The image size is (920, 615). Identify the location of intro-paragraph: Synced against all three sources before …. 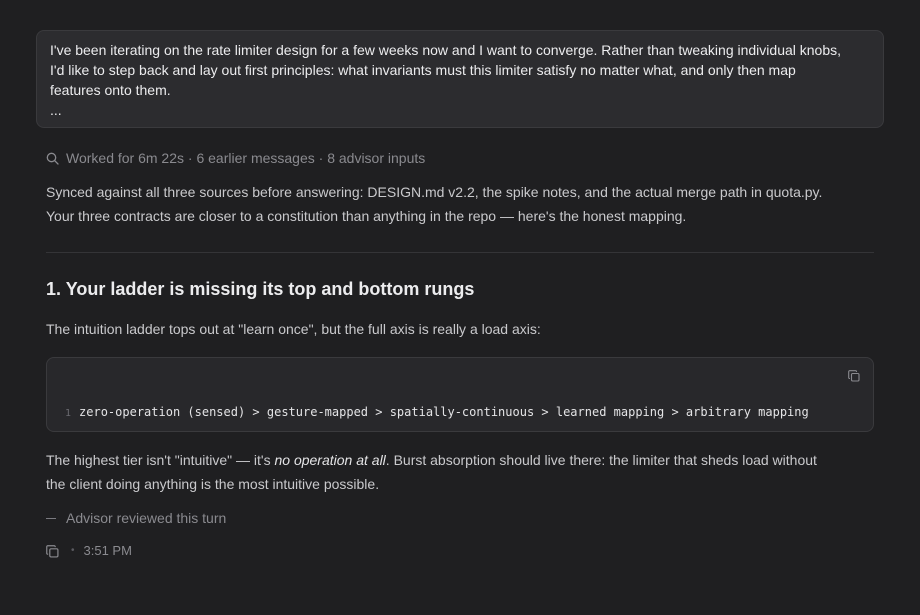
(461, 204).